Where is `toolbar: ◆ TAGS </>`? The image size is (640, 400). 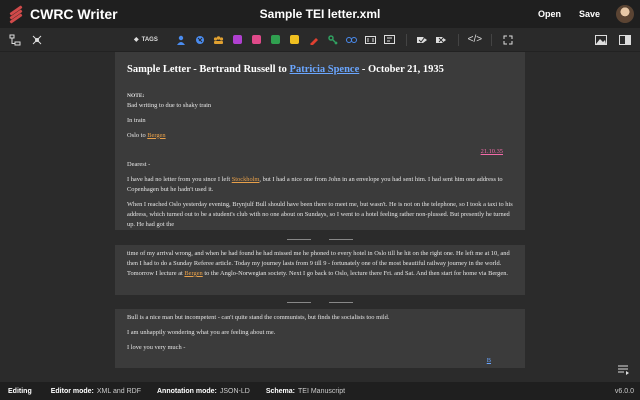
toolbar: ◆ TAGS </> is located at coordinates (320, 40).